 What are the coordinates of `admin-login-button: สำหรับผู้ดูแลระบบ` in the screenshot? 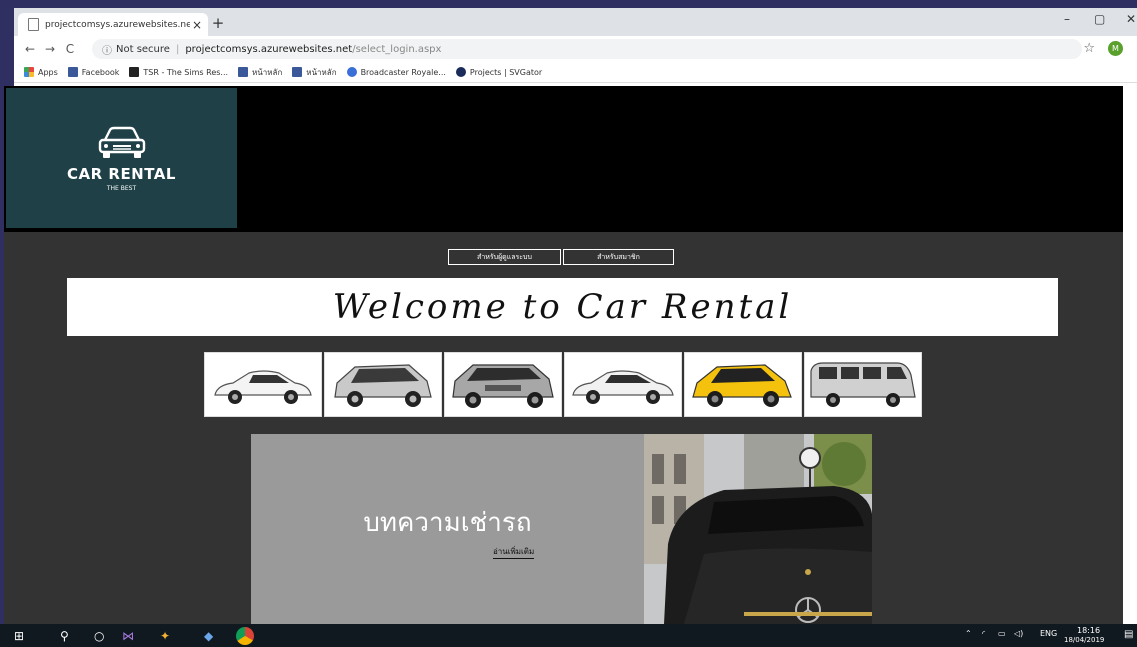 It's located at (504, 257).